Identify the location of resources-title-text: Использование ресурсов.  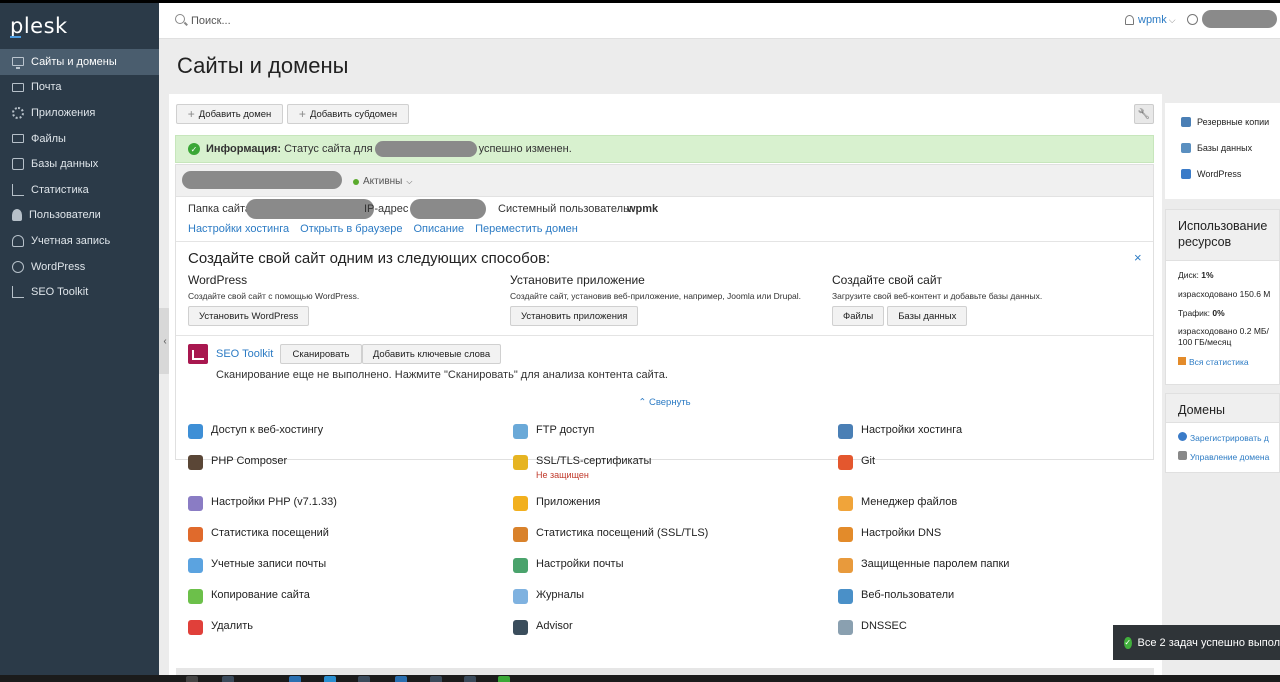
(1223, 234).